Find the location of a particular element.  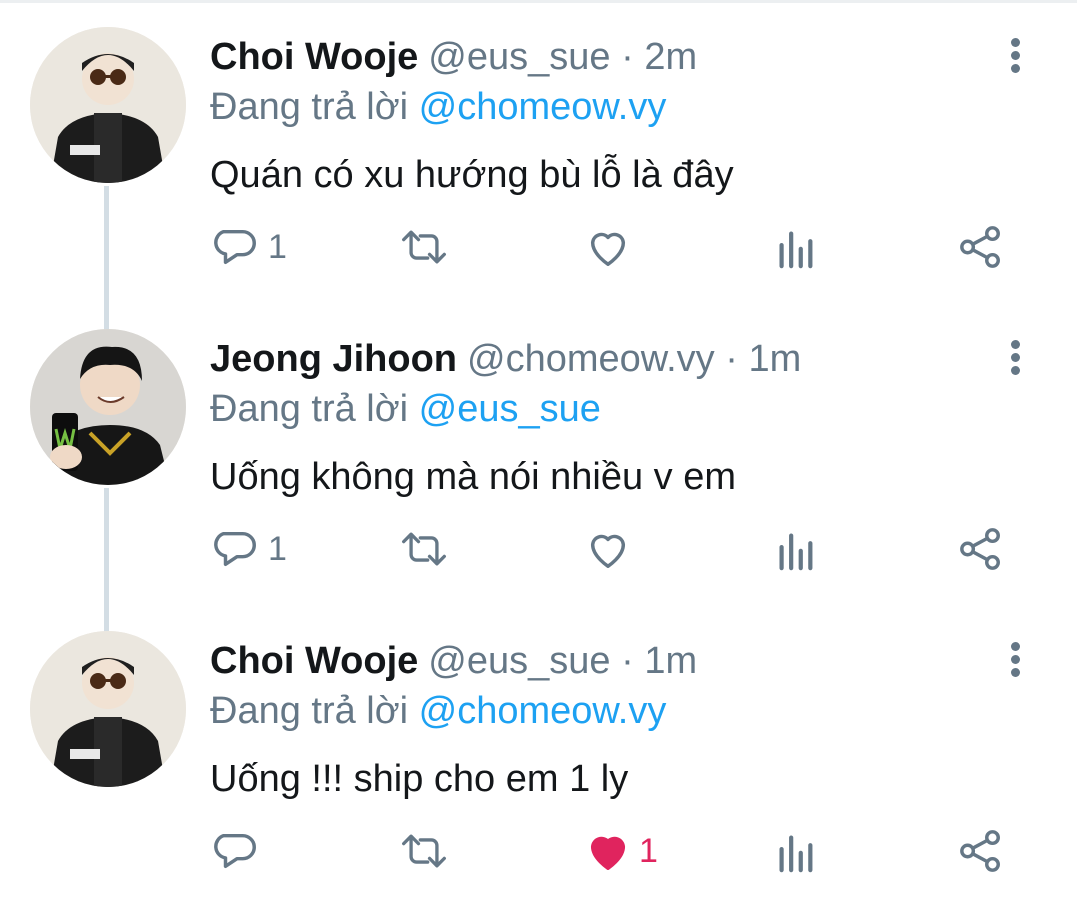

tweet-text: Quán có xu hướng bù lỗ là đây is located at coordinates (472, 175).